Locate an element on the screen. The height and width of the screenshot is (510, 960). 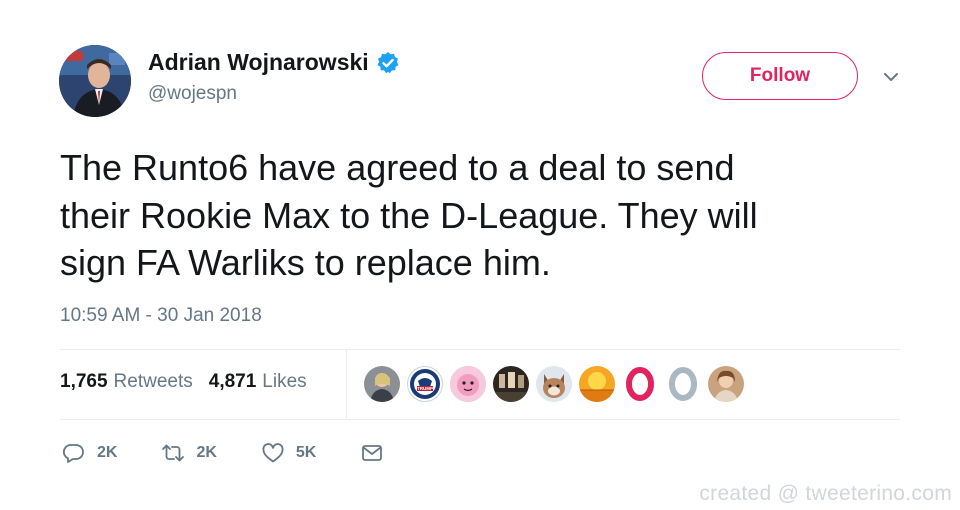
retweet-button: 2K is located at coordinates (189, 453).